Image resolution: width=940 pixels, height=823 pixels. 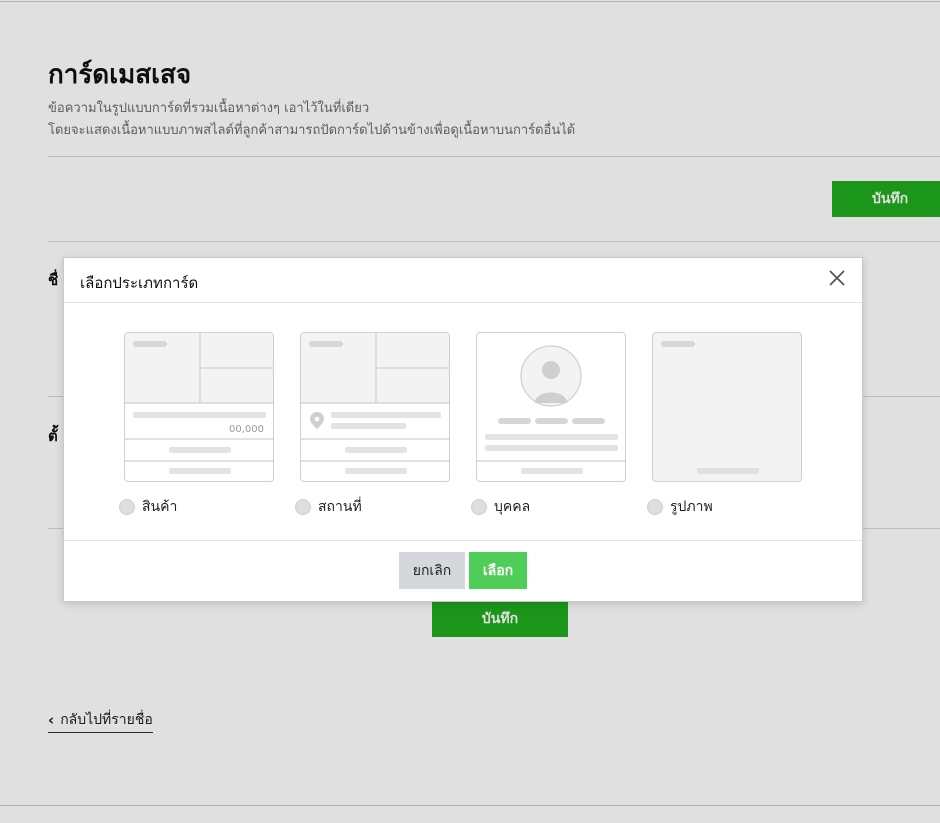 What do you see at coordinates (463, 540) in the screenshot?
I see `modal-footer-divider` at bounding box center [463, 540].